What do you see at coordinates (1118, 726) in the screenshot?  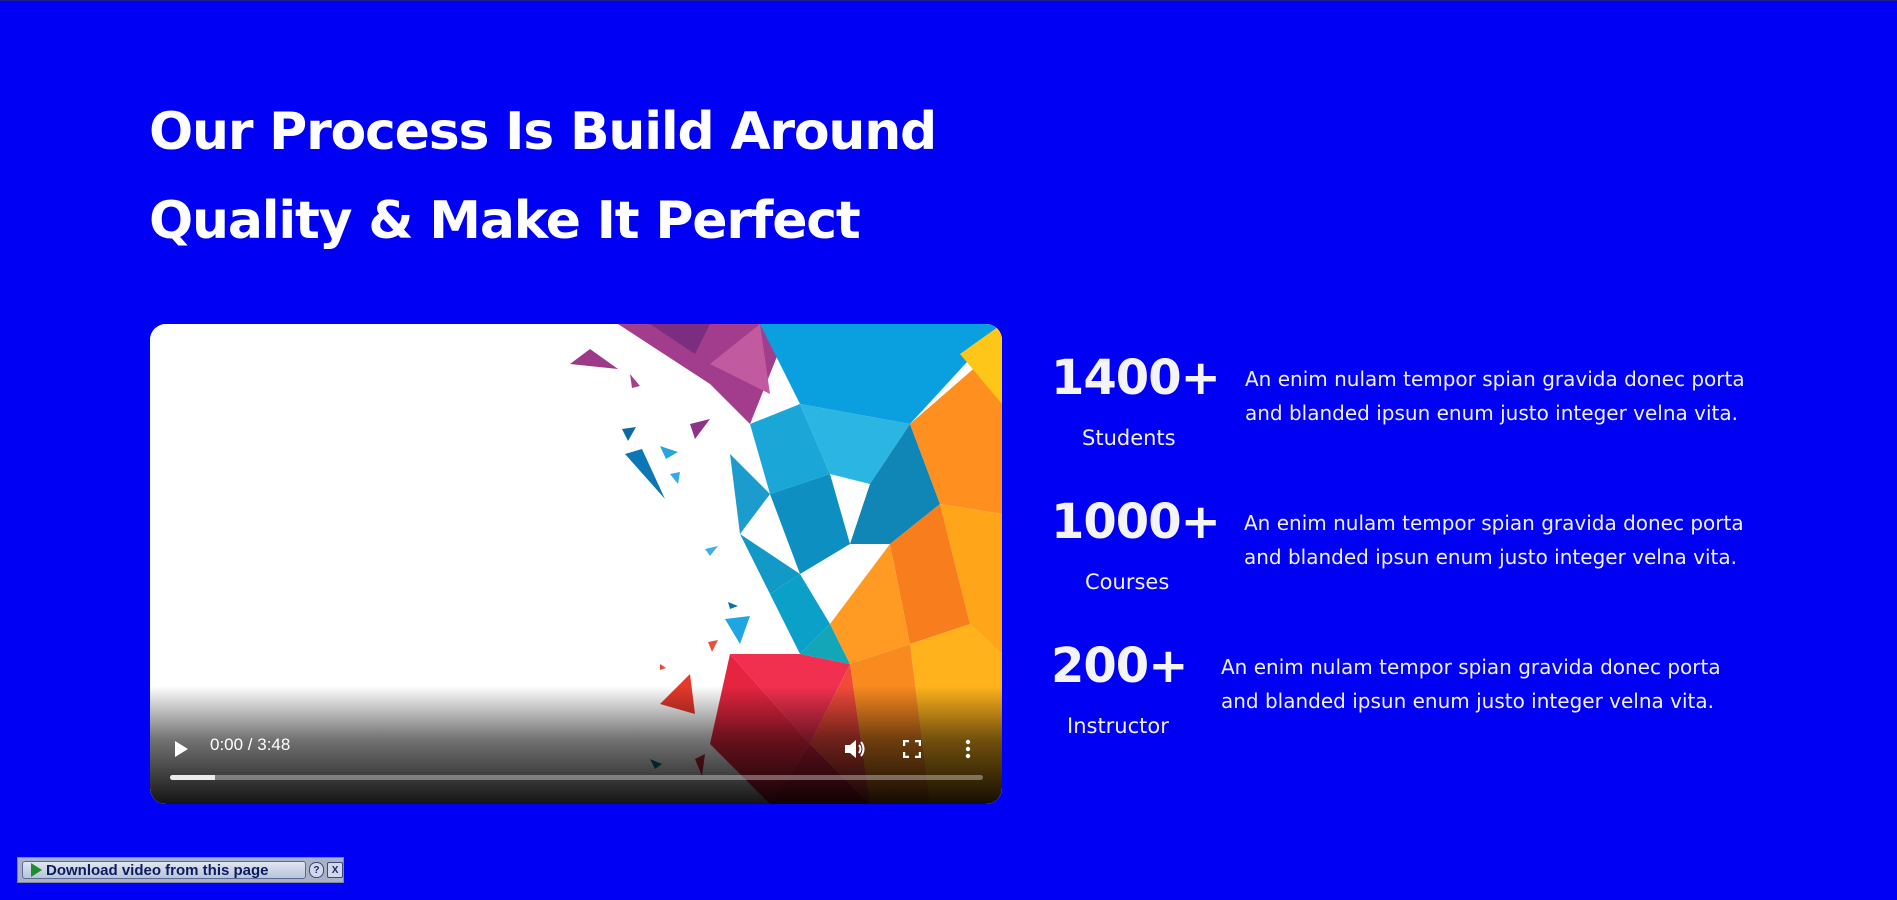 I see `stat-label: Instructor` at bounding box center [1118, 726].